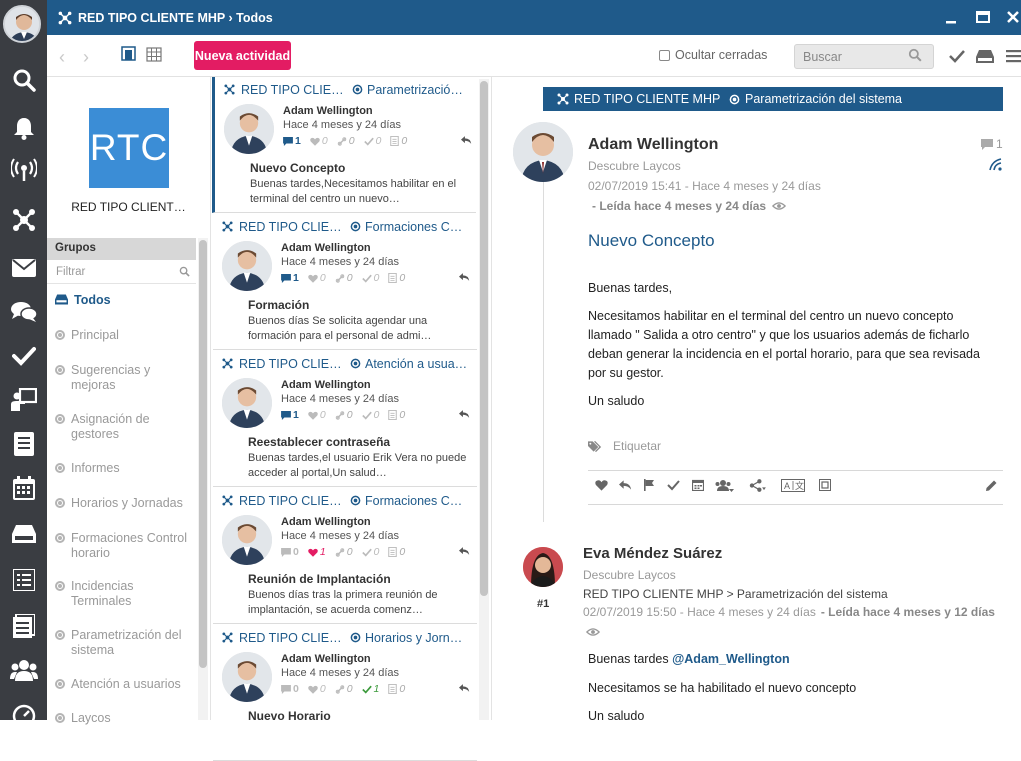  I want to click on group-item: Sugerencias y mejoras, so click(125, 378).